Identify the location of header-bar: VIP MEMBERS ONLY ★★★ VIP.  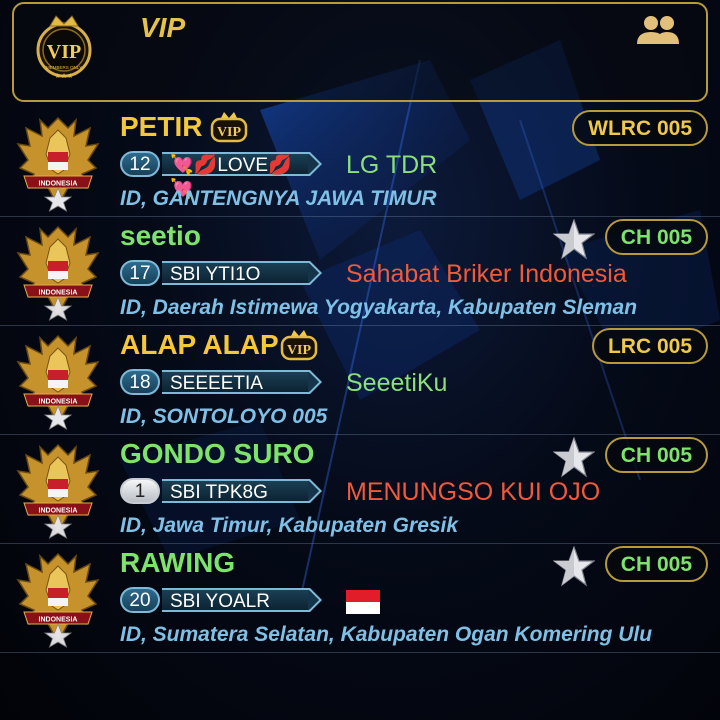
(360, 52).